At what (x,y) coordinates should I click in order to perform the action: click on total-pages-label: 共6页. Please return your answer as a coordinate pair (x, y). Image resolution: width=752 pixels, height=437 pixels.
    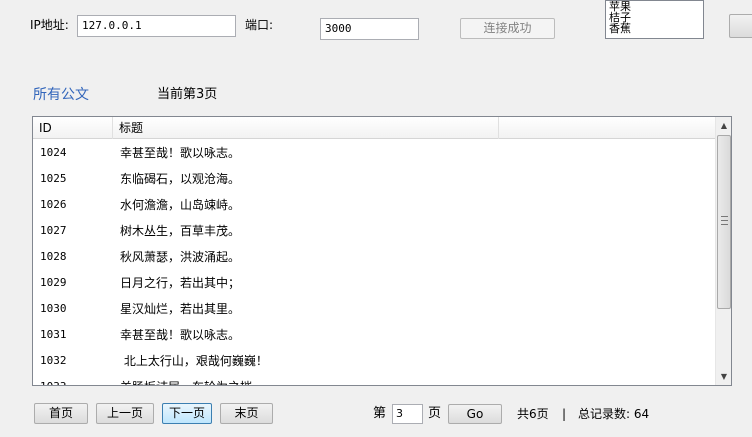
    Looking at the image, I should click on (533, 414).